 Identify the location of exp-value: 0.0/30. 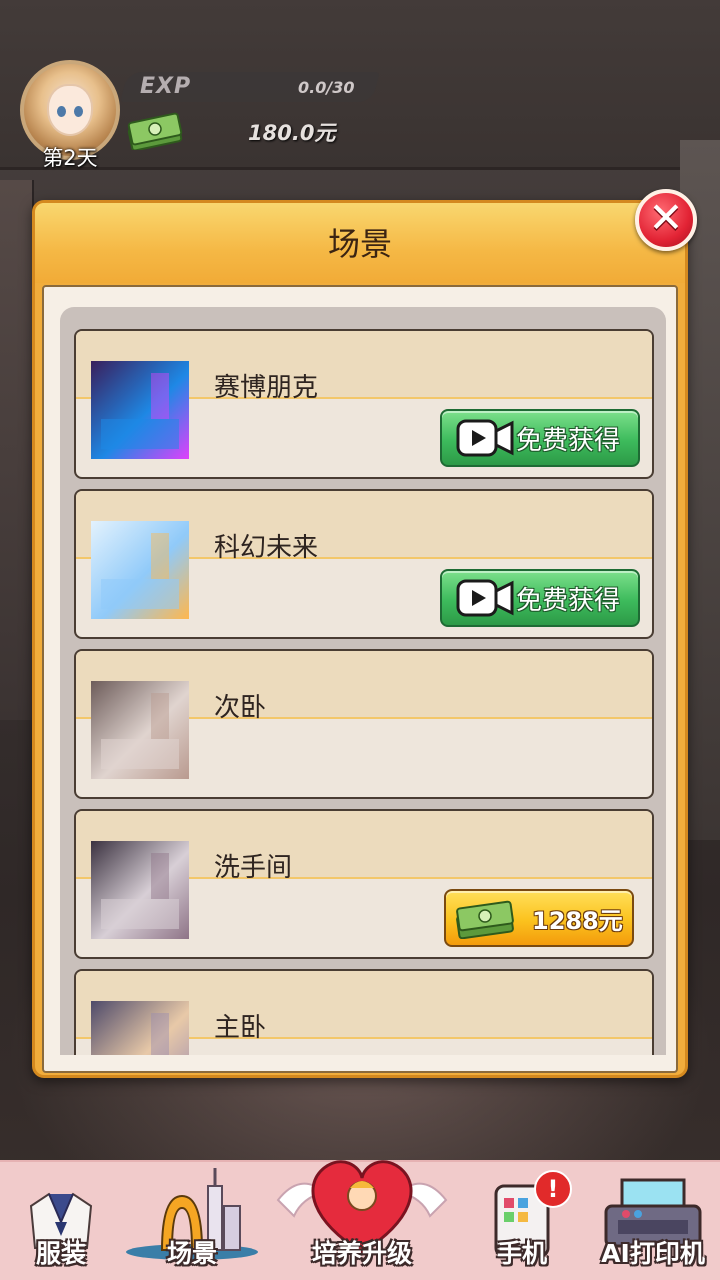
(326, 87).